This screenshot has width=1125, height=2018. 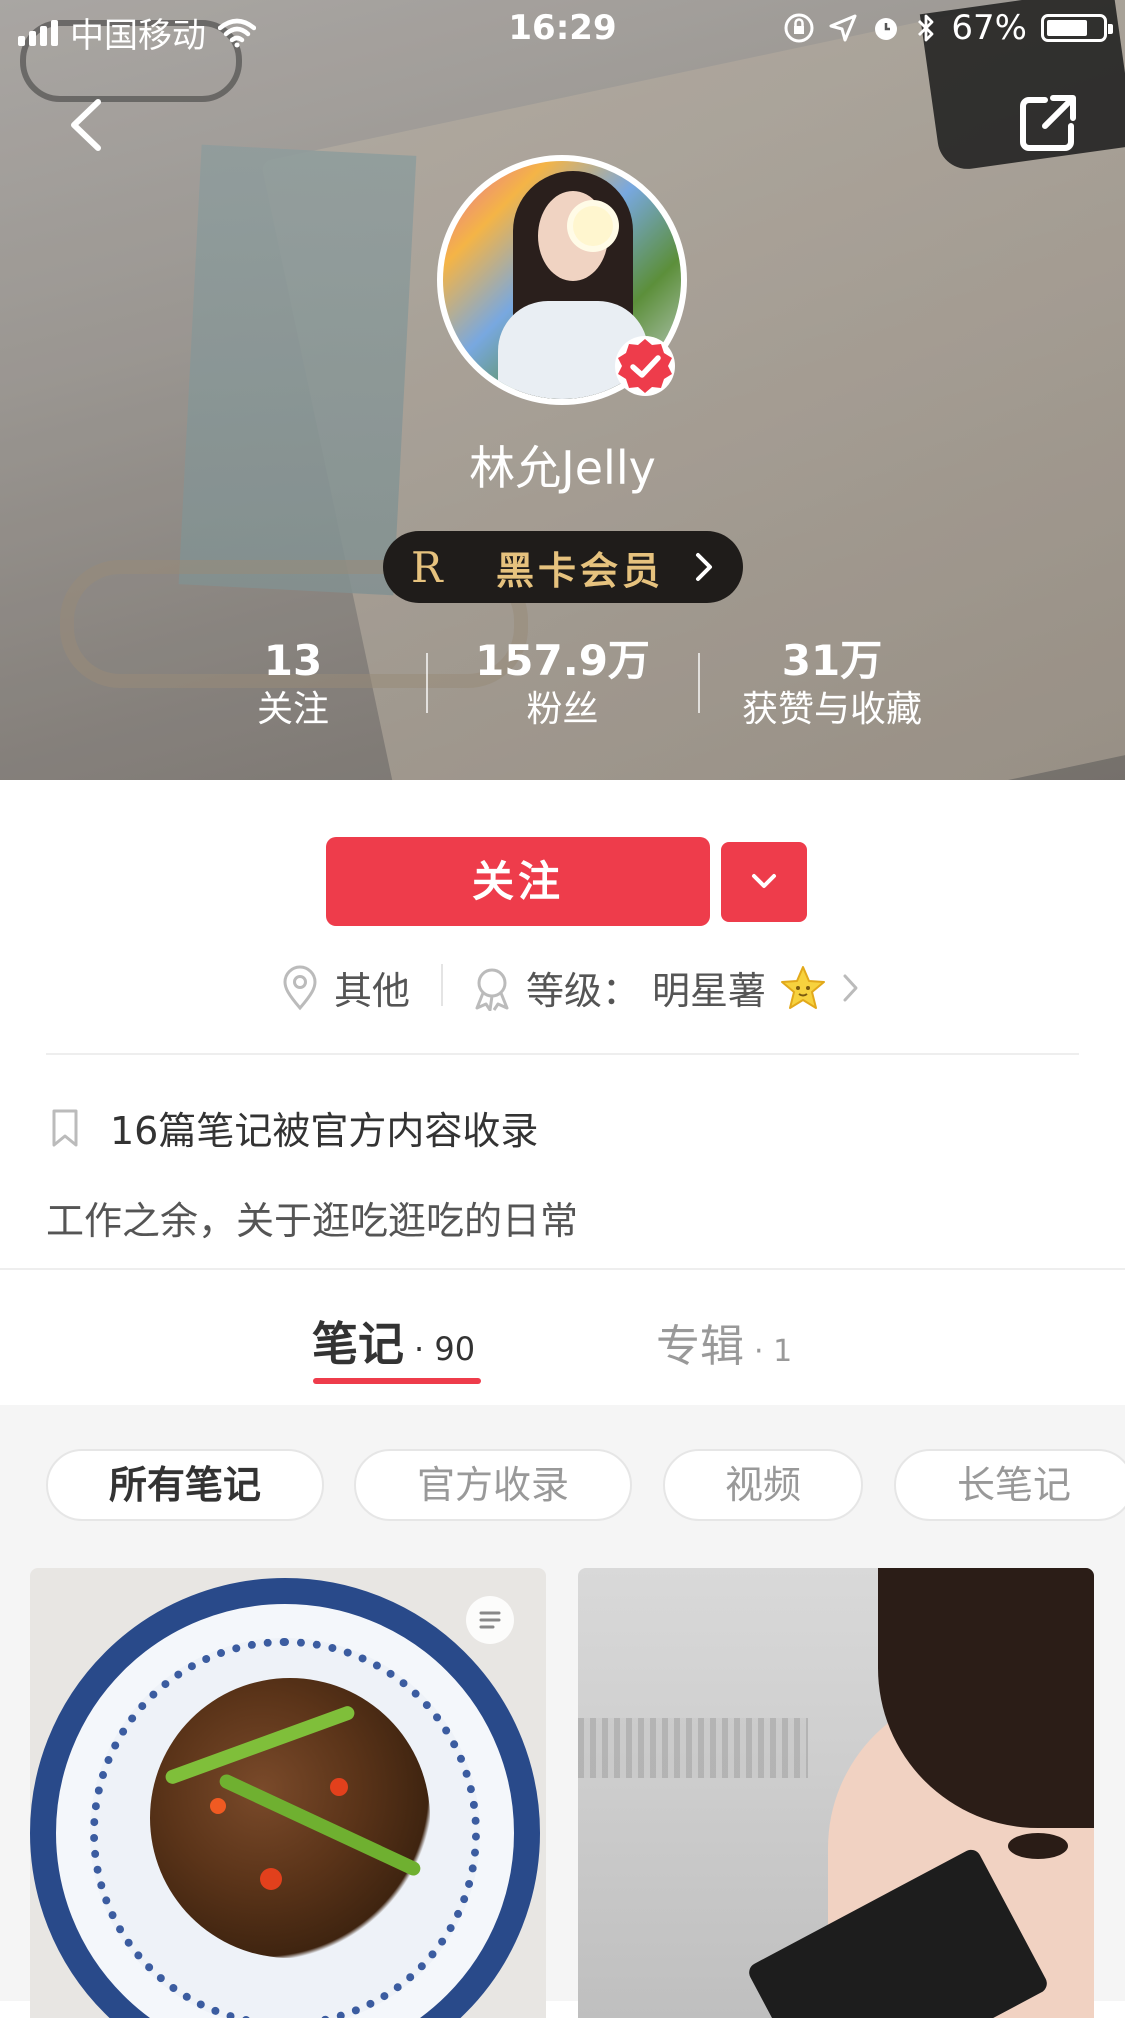 I want to click on alarm-icon, so click(x=886, y=29).